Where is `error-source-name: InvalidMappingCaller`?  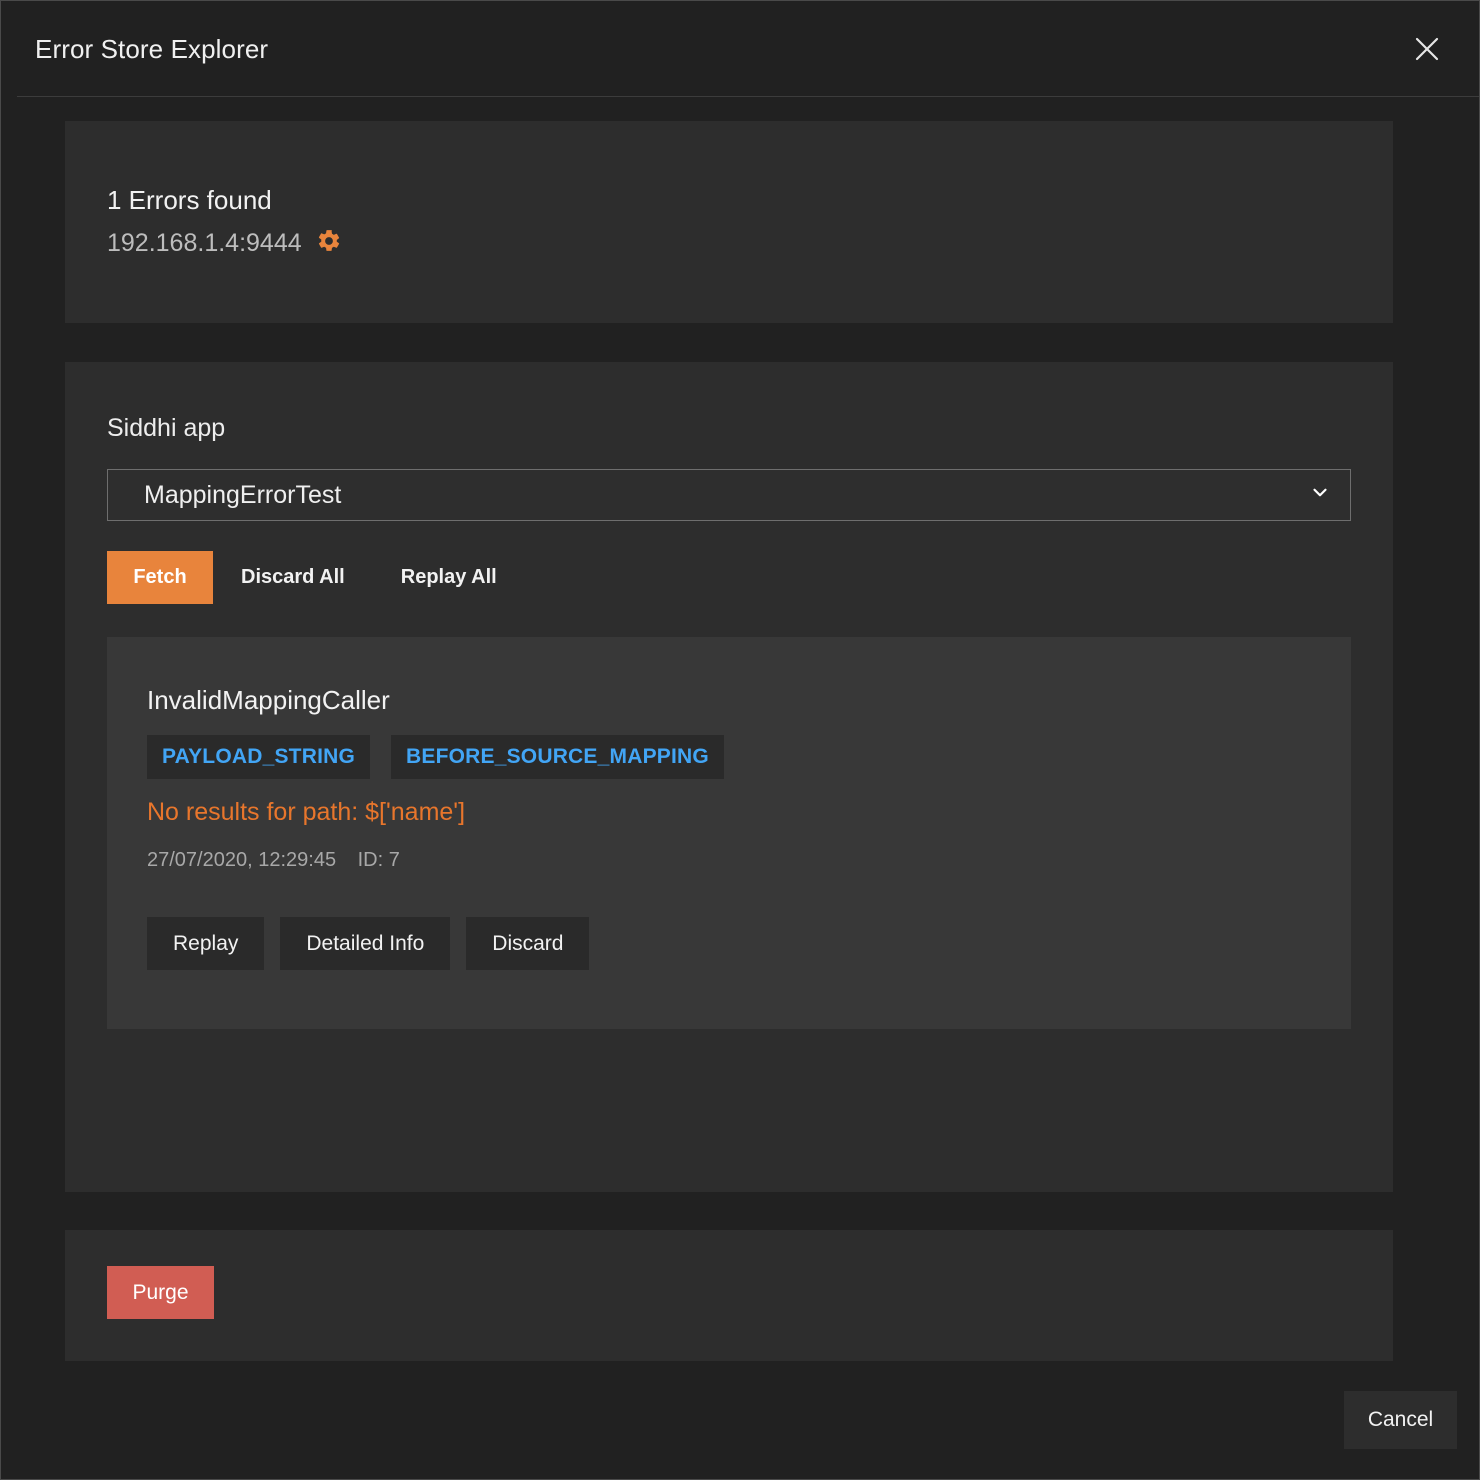 error-source-name: InvalidMappingCaller is located at coordinates (268, 700).